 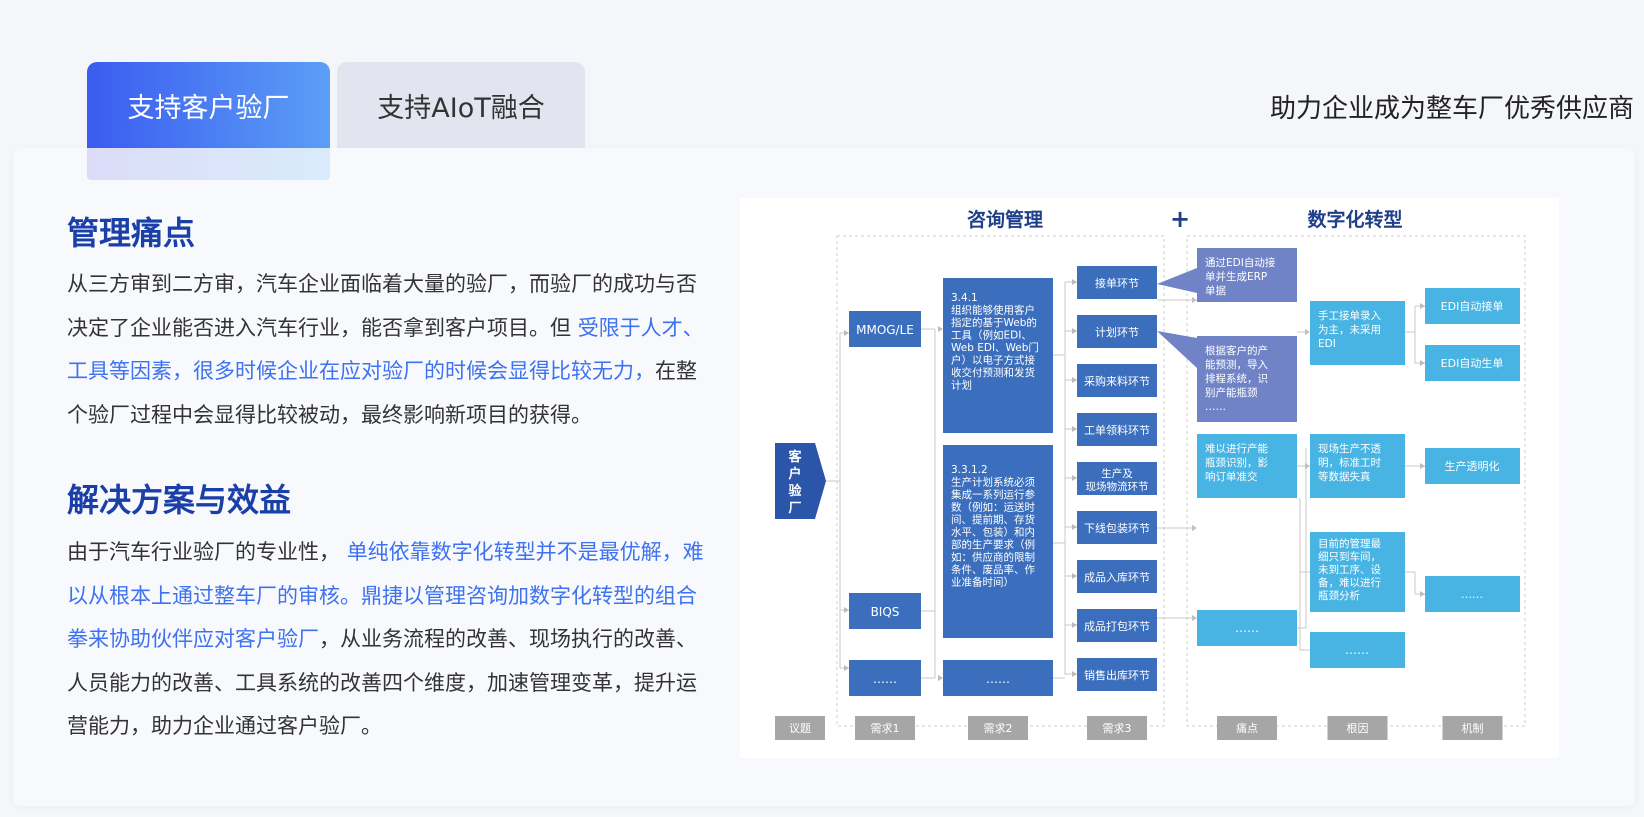 What do you see at coordinates (1117, 528) in the screenshot?
I see `req3-label: 下线包装环节` at bounding box center [1117, 528].